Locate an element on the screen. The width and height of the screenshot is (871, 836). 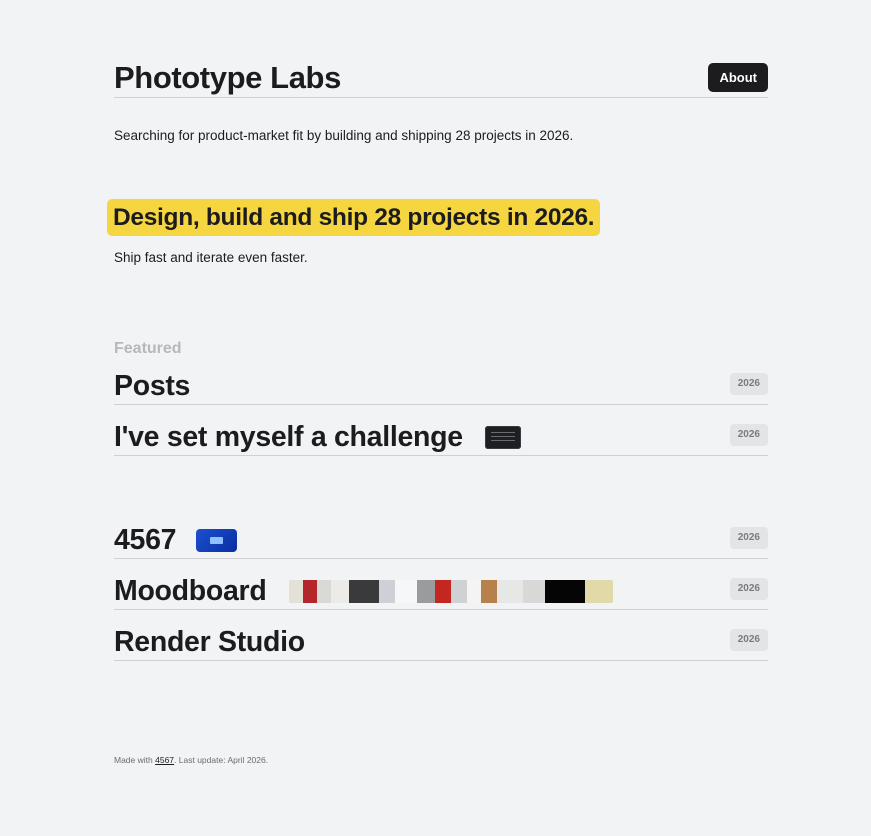
featured-label: Featured is located at coordinates (148, 348).